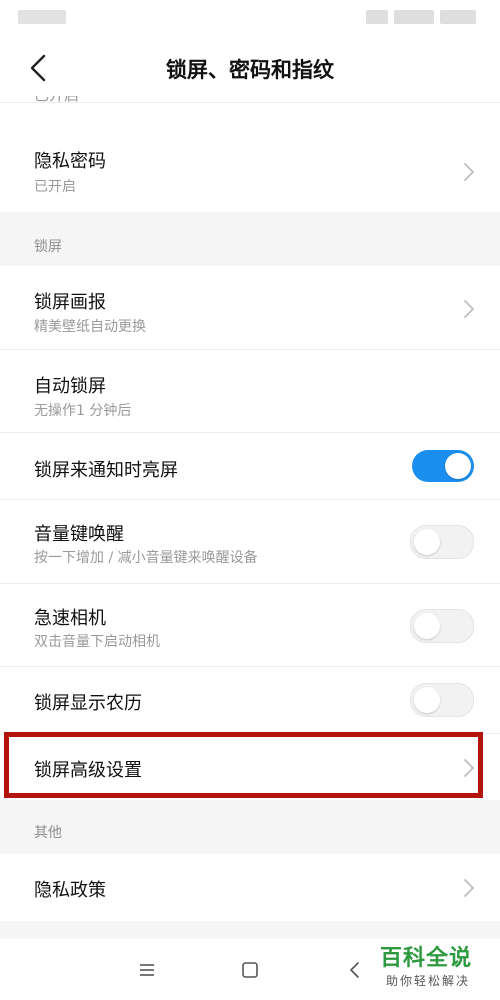 This screenshot has height=1000, width=500. Describe the element at coordinates (83, 411) in the screenshot. I see `row-subtitle: 无操作1 分钟后` at that location.